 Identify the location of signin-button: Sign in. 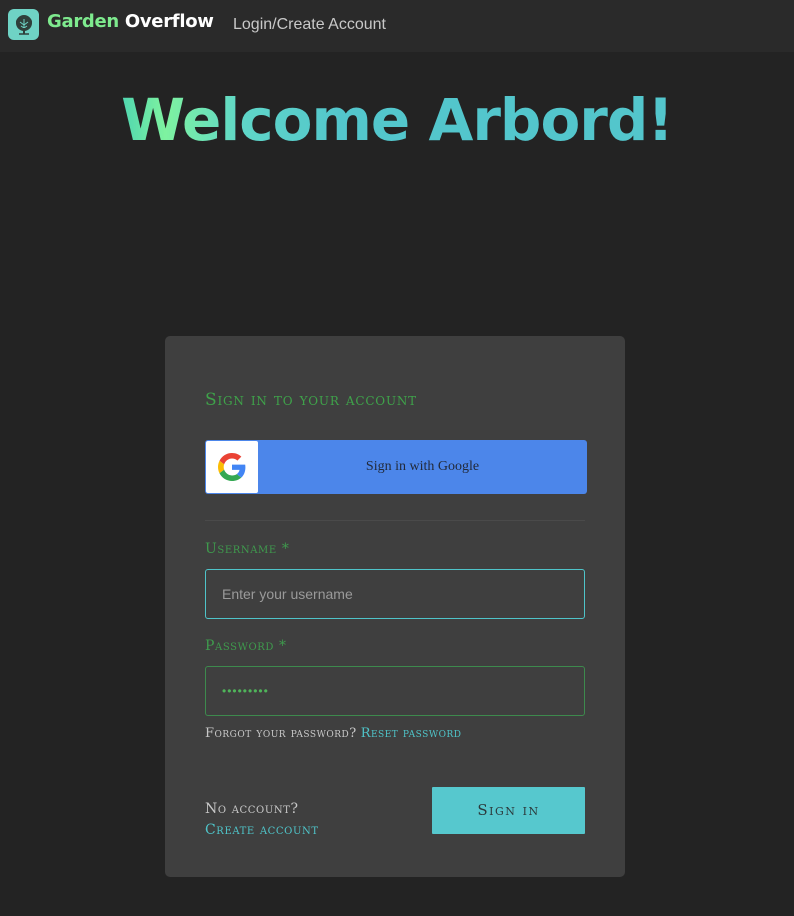
(508, 810).